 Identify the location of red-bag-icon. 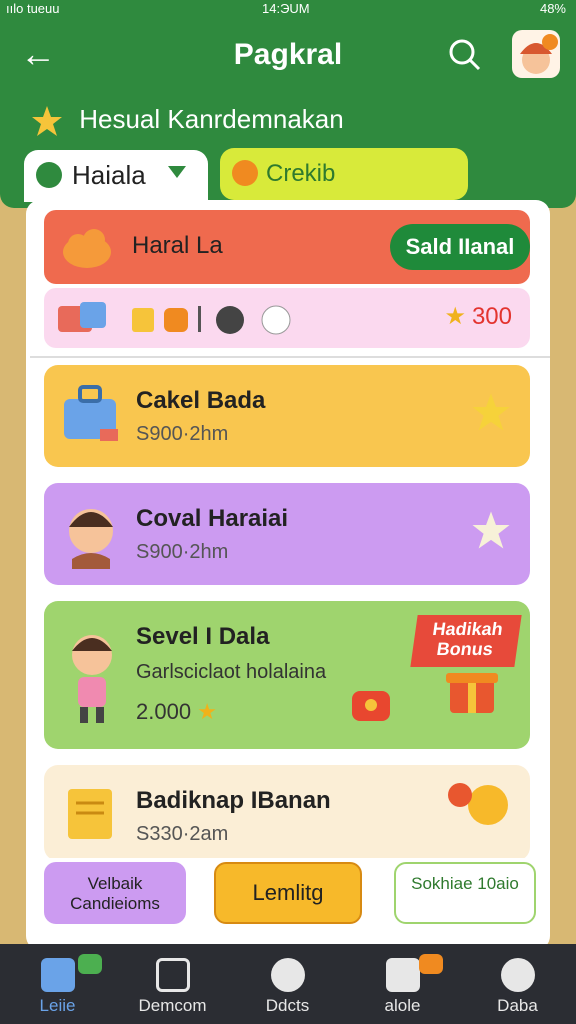
(371, 706).